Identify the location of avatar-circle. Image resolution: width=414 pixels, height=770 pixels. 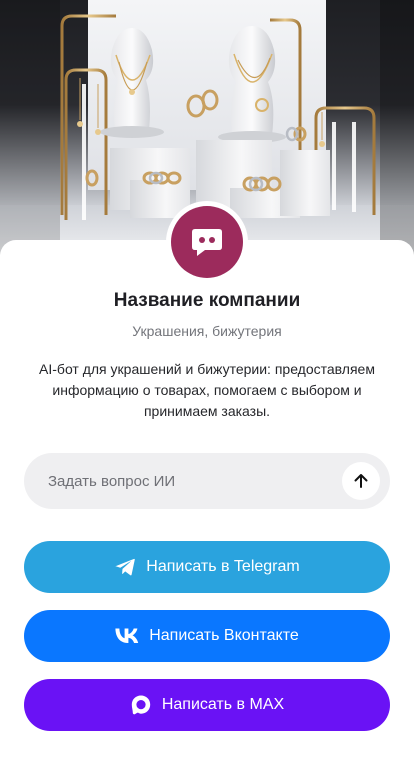
(207, 242).